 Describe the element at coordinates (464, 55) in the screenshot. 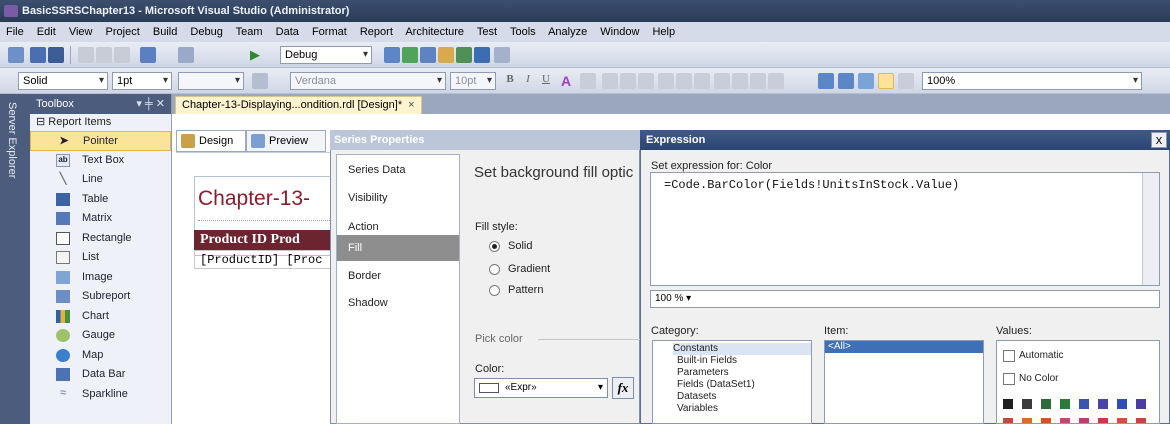

I see `toolbox-icon` at that location.